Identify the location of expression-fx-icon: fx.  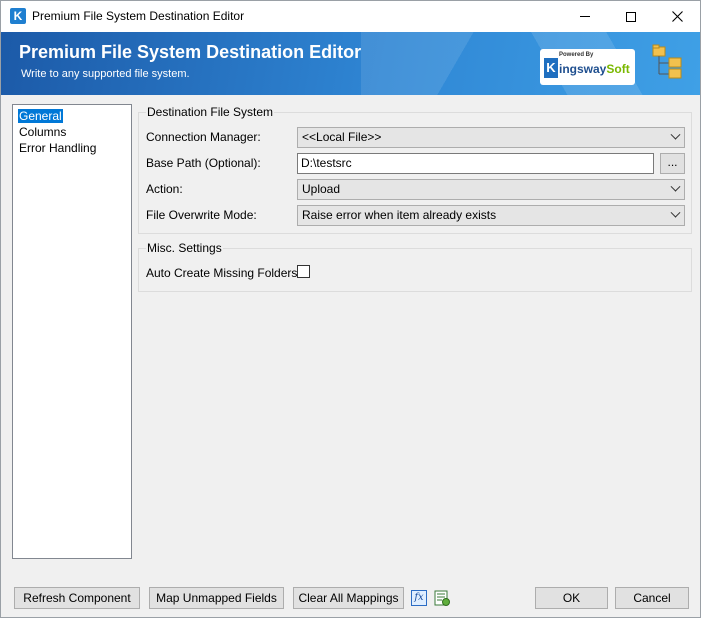
(419, 598).